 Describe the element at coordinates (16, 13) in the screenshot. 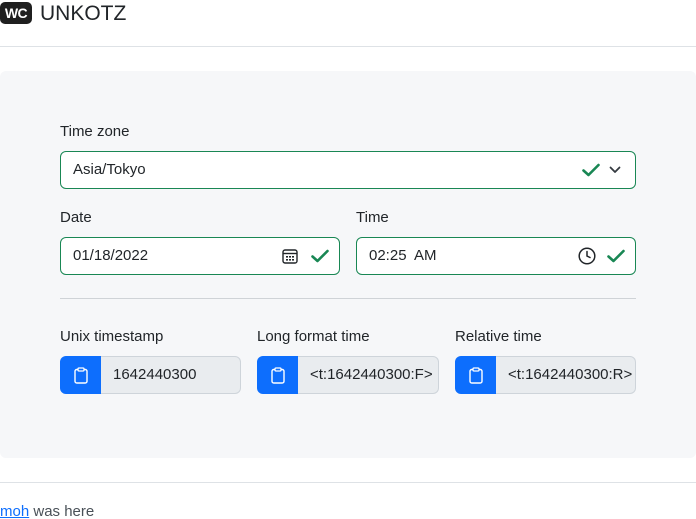

I see `brand-logo: WC` at that location.